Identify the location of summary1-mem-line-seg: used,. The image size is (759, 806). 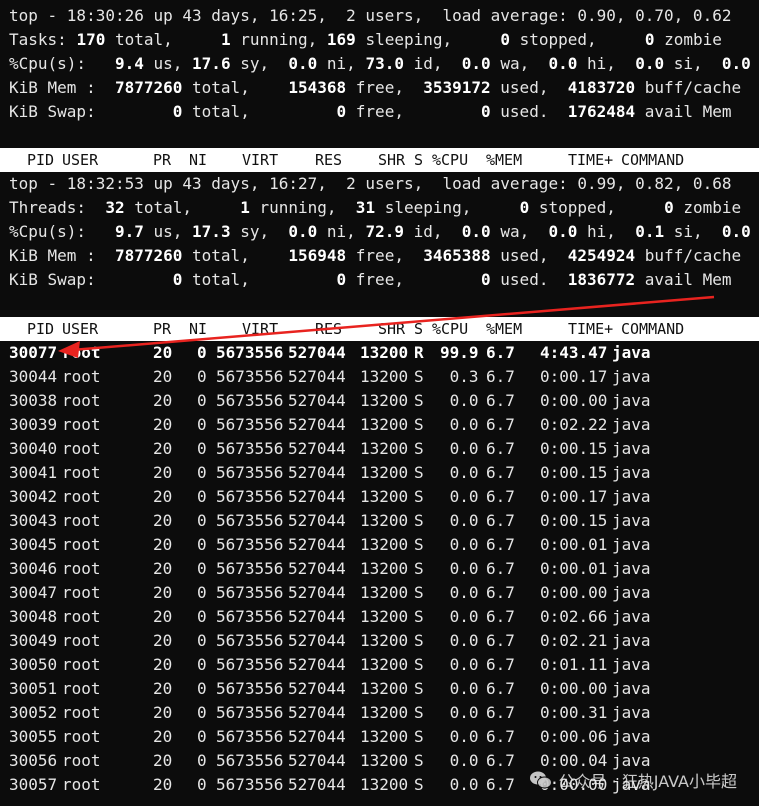
(529, 87).